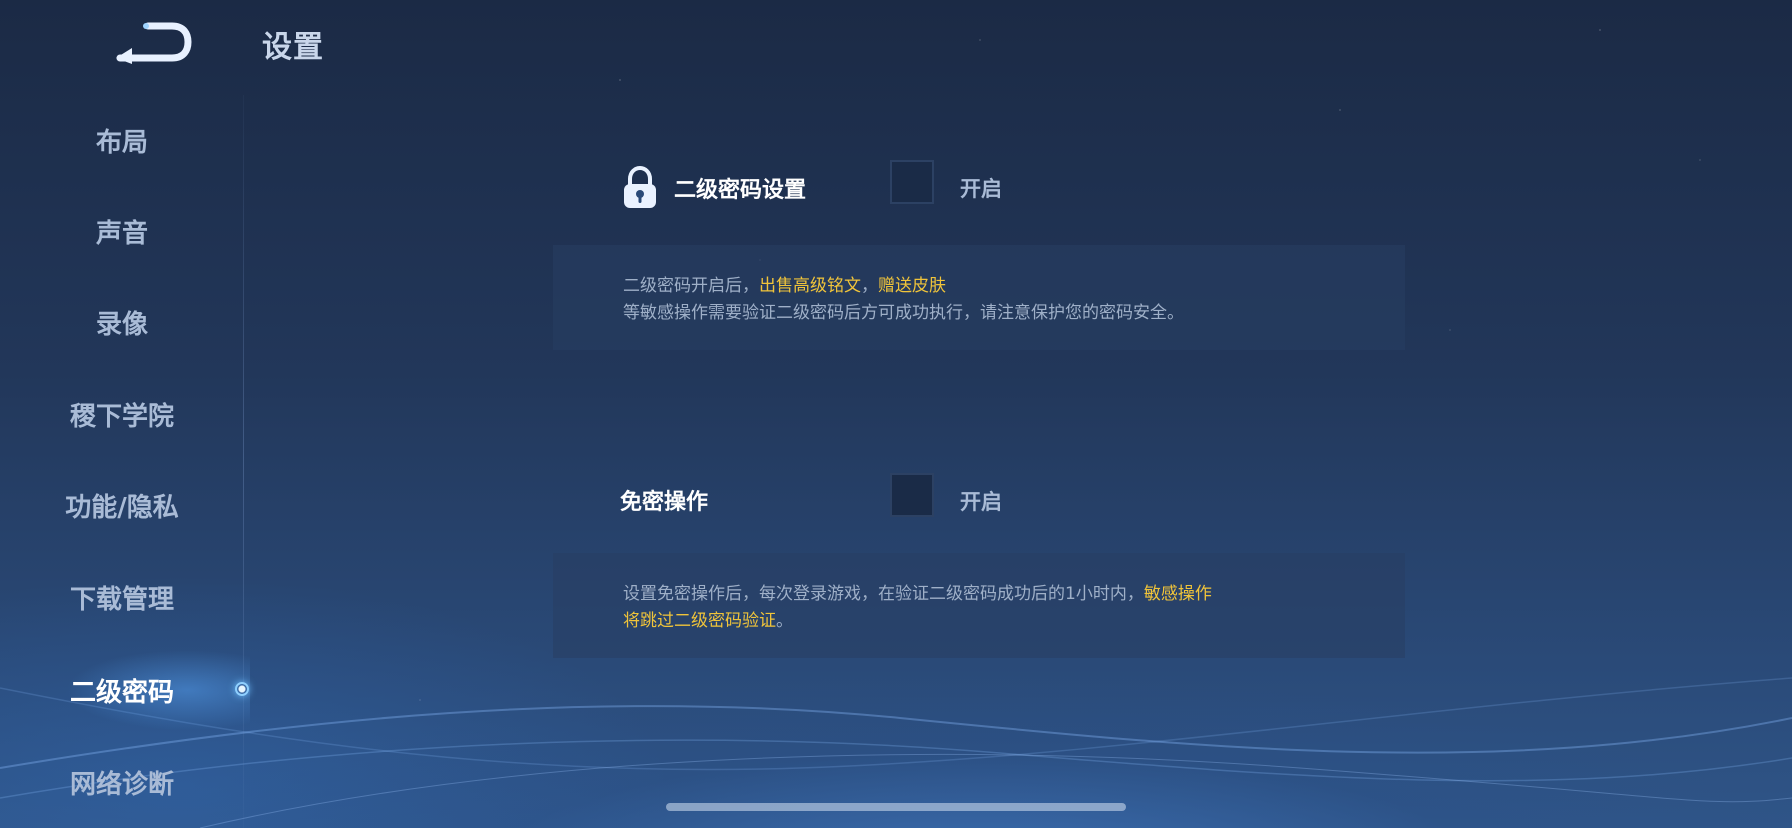 The width and height of the screenshot is (1792, 828). What do you see at coordinates (912, 286) in the screenshot?
I see `highlight-text: 赠送皮肤` at bounding box center [912, 286].